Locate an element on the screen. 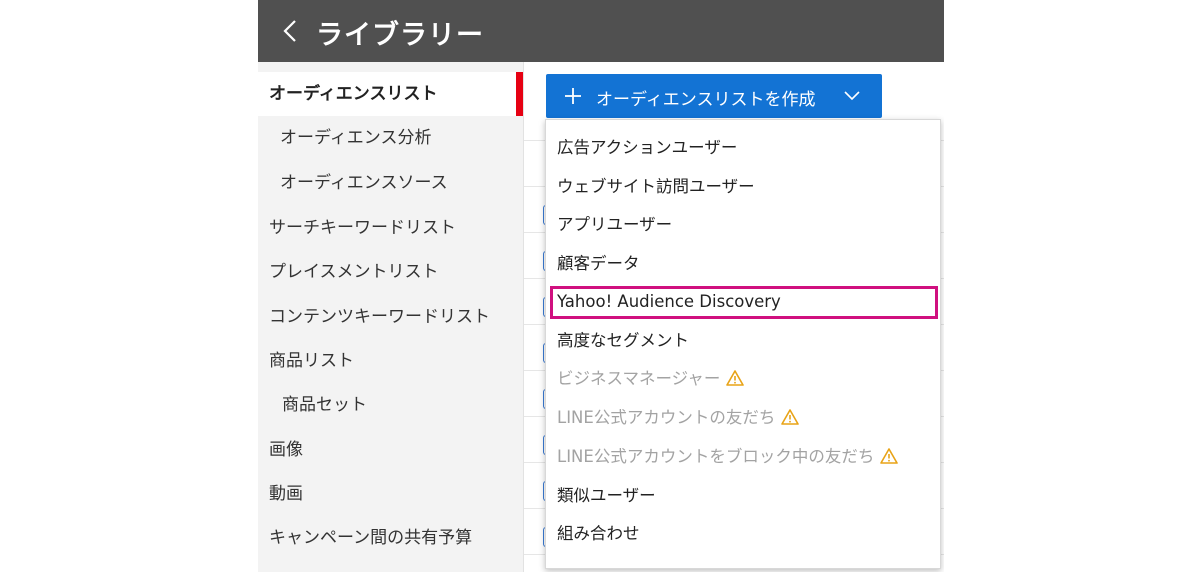  menu-item-label: アプリユーザー is located at coordinates (615, 224).